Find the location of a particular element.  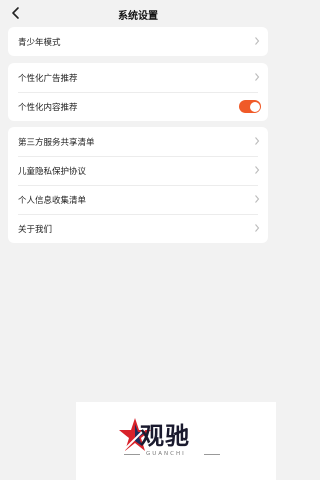

row-personalized-content: 个性化内容推荐 is located at coordinates (138, 106).